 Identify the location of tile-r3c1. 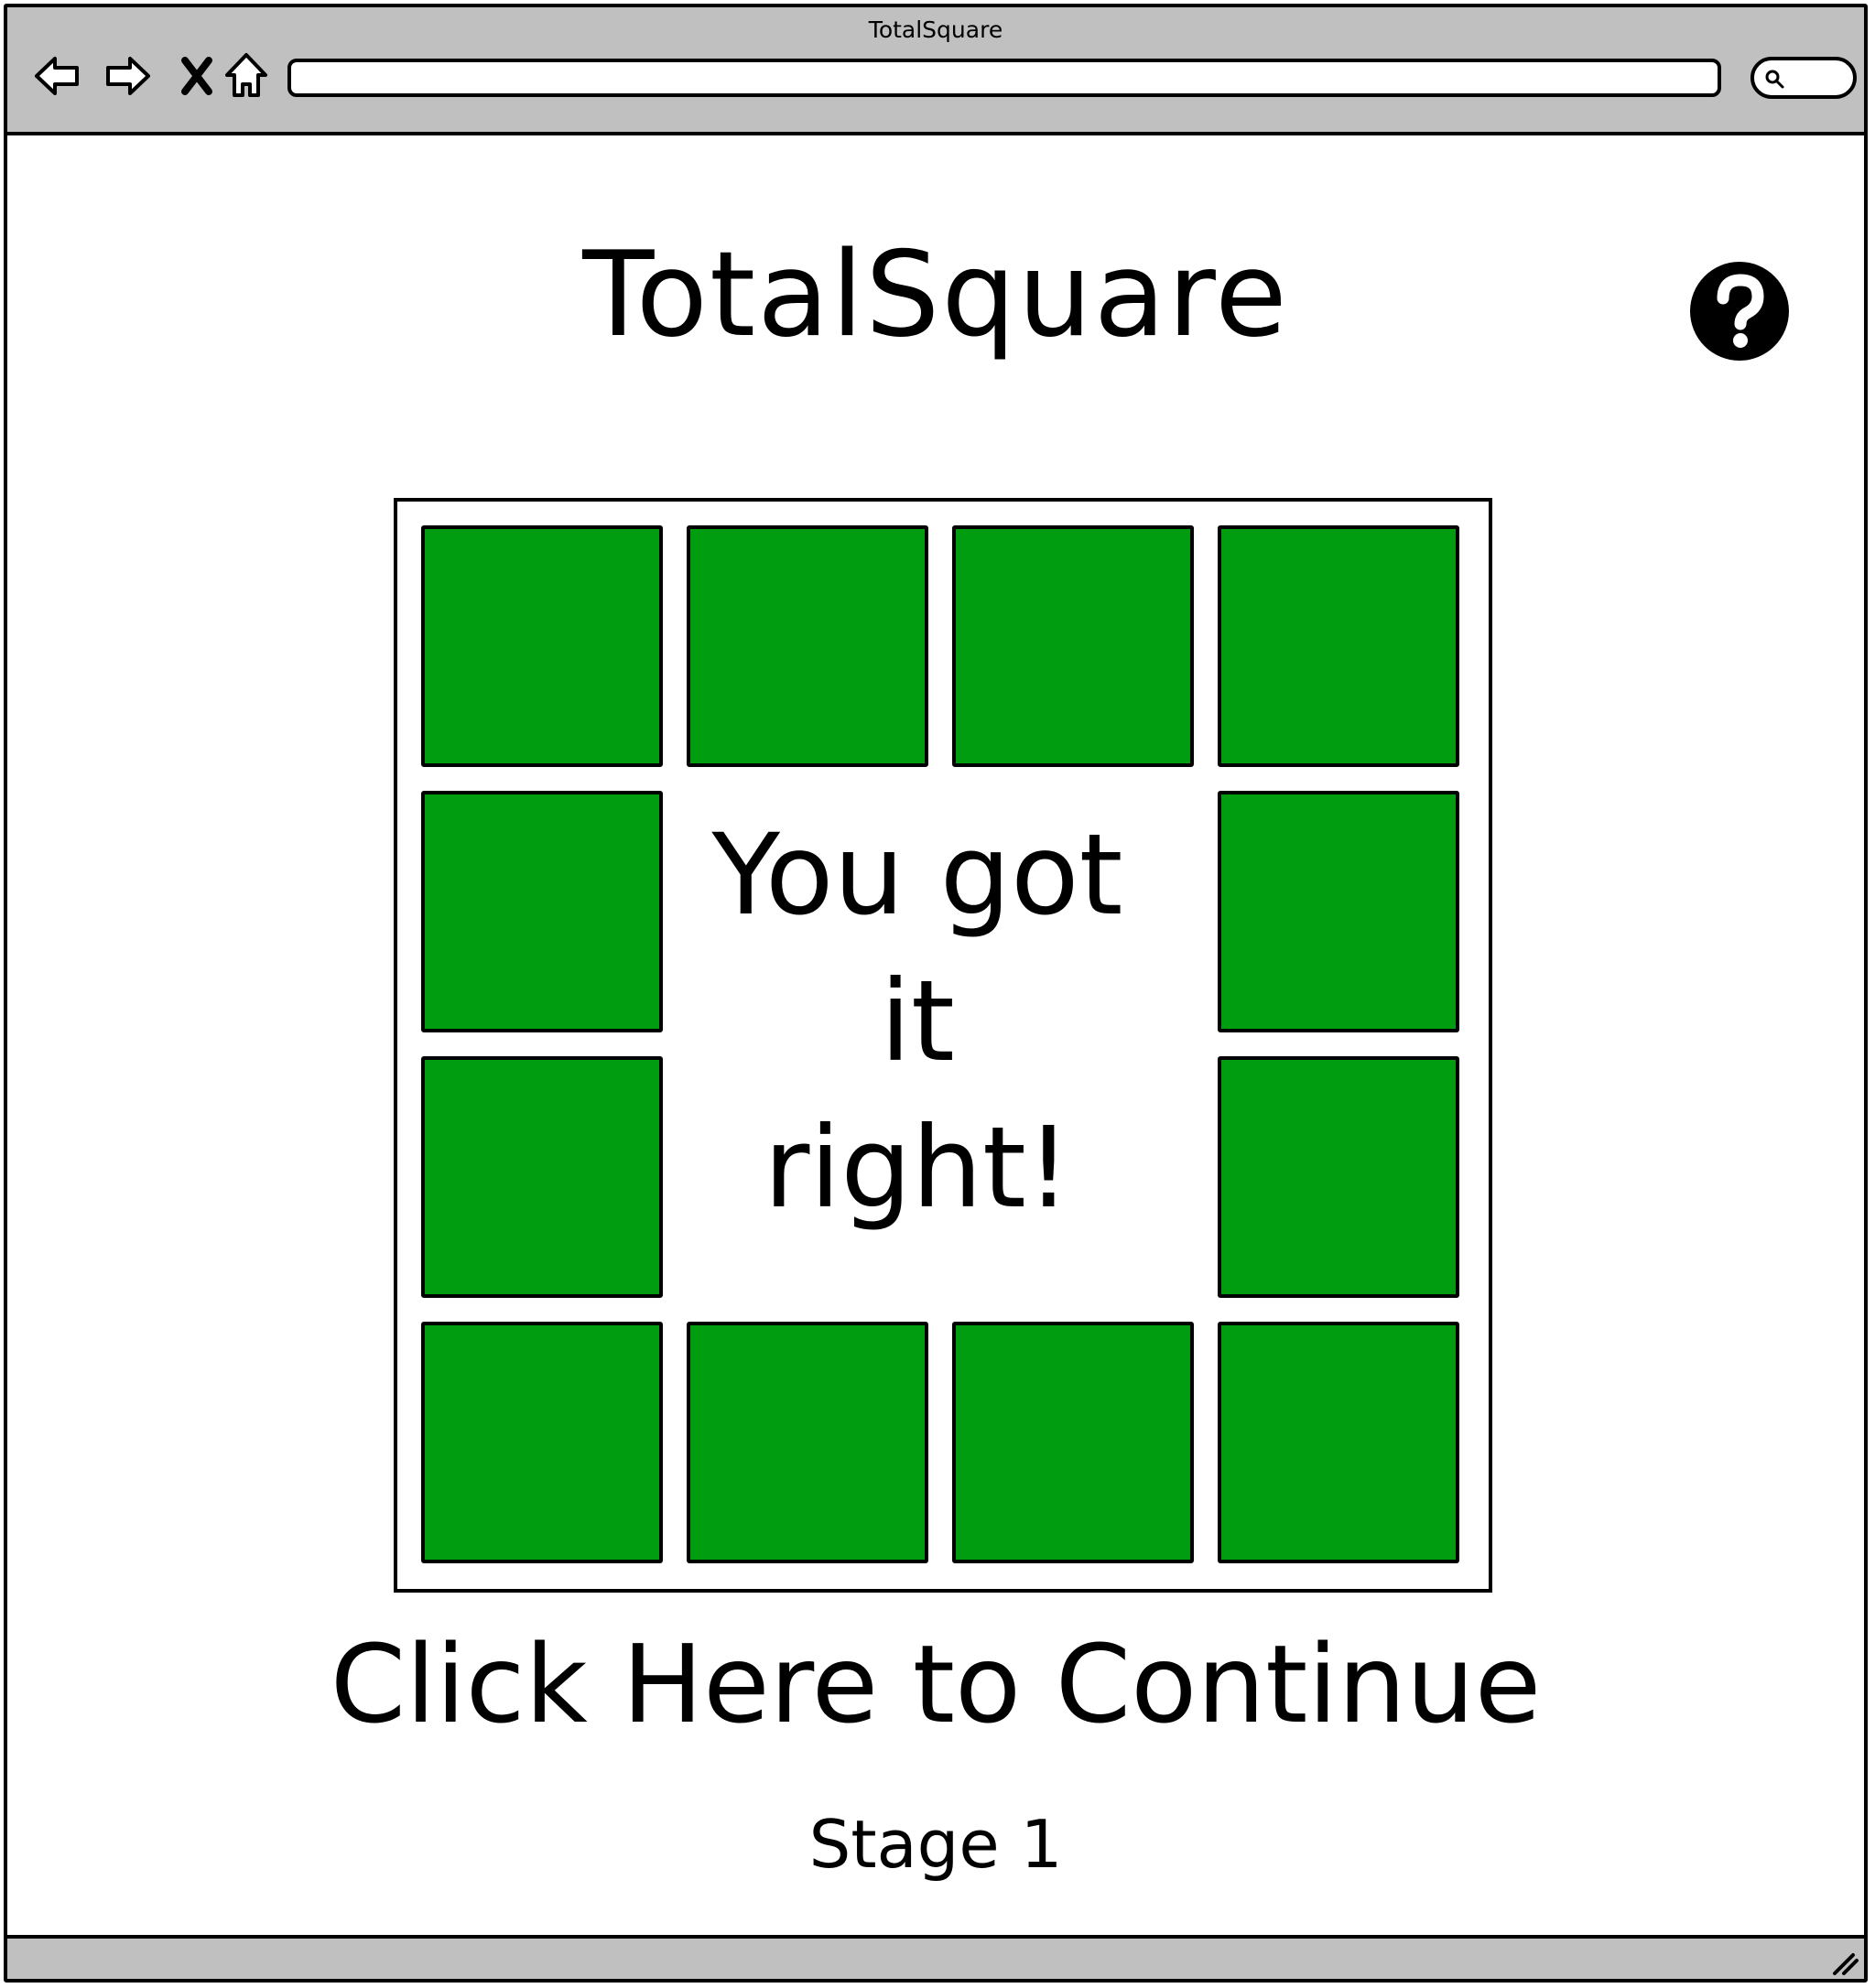
(542, 1177).